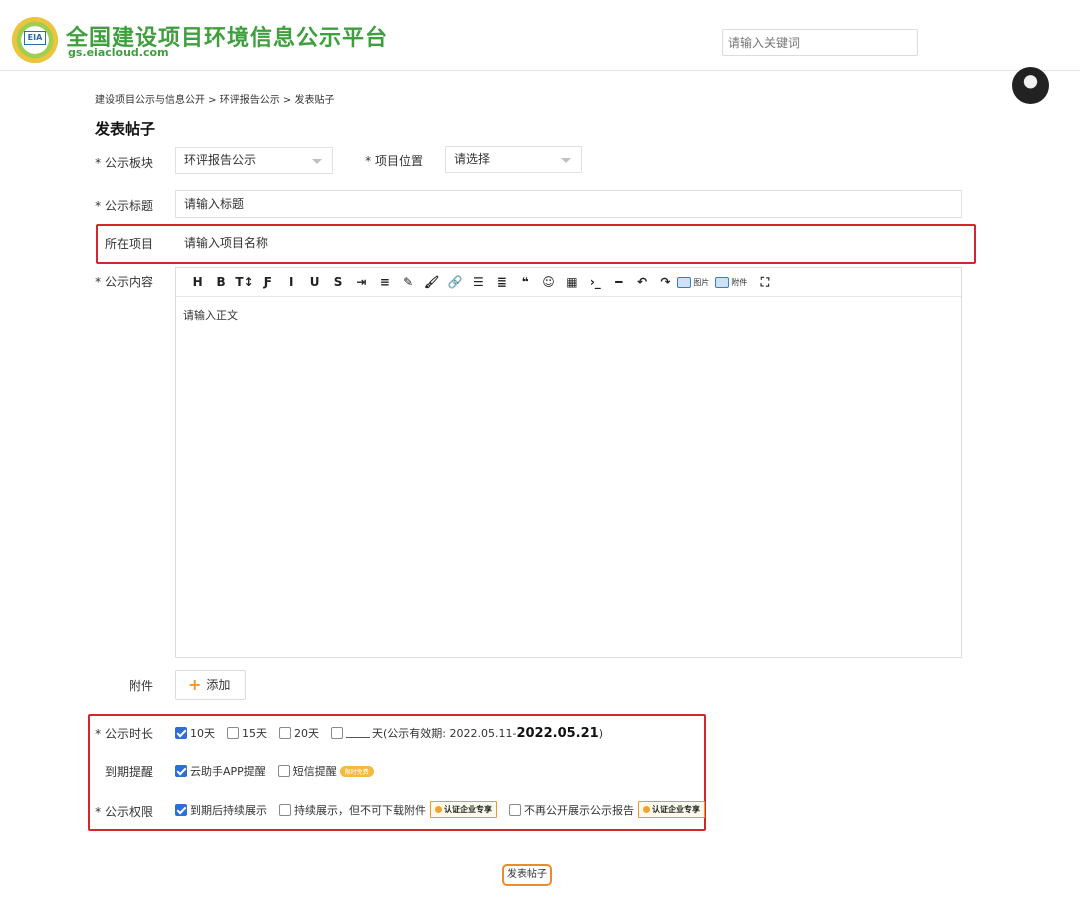 The image size is (1080, 903). I want to click on font-size-icon: T↕, so click(244, 282).